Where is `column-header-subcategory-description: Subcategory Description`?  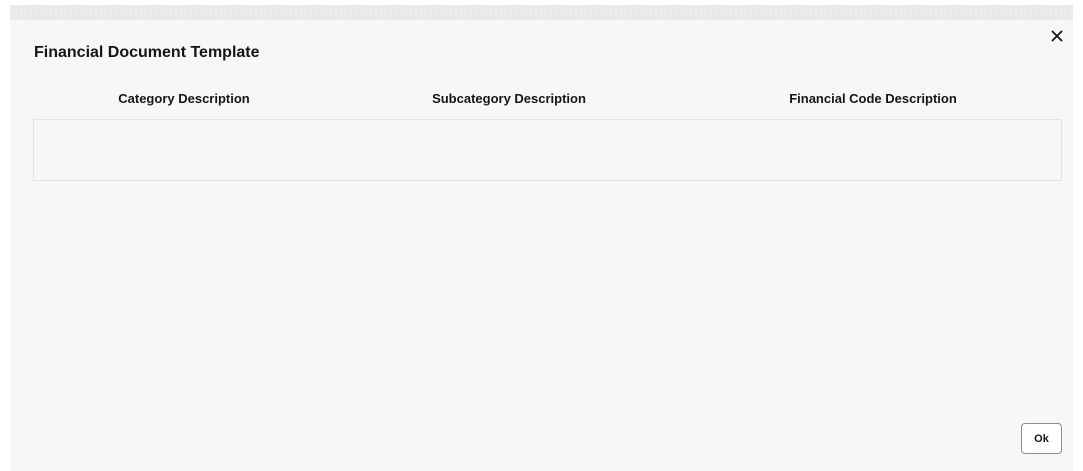 column-header-subcategory-description: Subcategory Description is located at coordinates (509, 98).